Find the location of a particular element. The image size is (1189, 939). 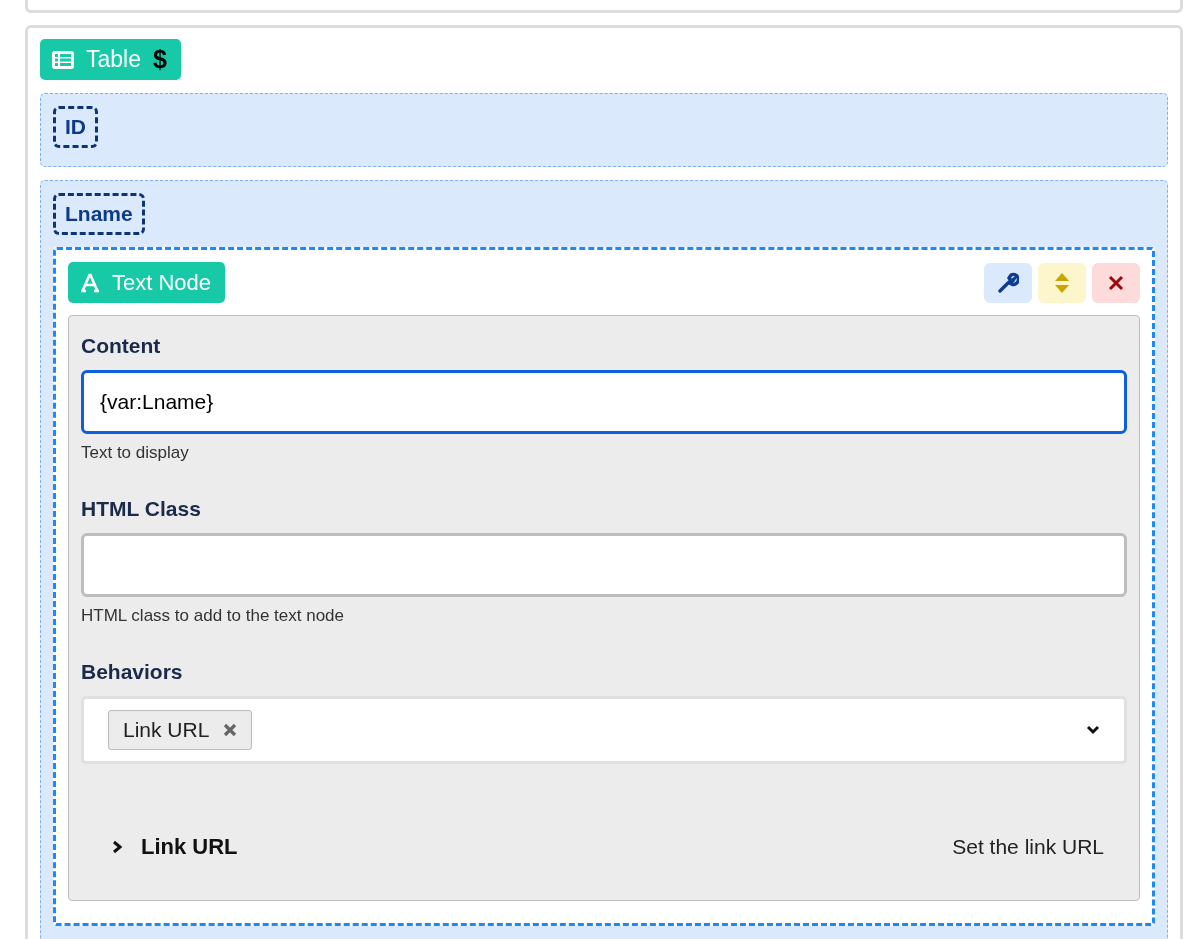

table-icon is located at coordinates (63, 59).